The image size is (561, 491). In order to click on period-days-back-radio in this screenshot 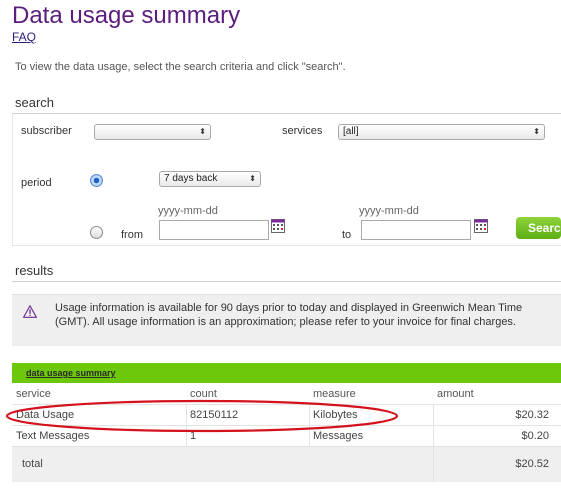, I will do `click(96, 180)`.